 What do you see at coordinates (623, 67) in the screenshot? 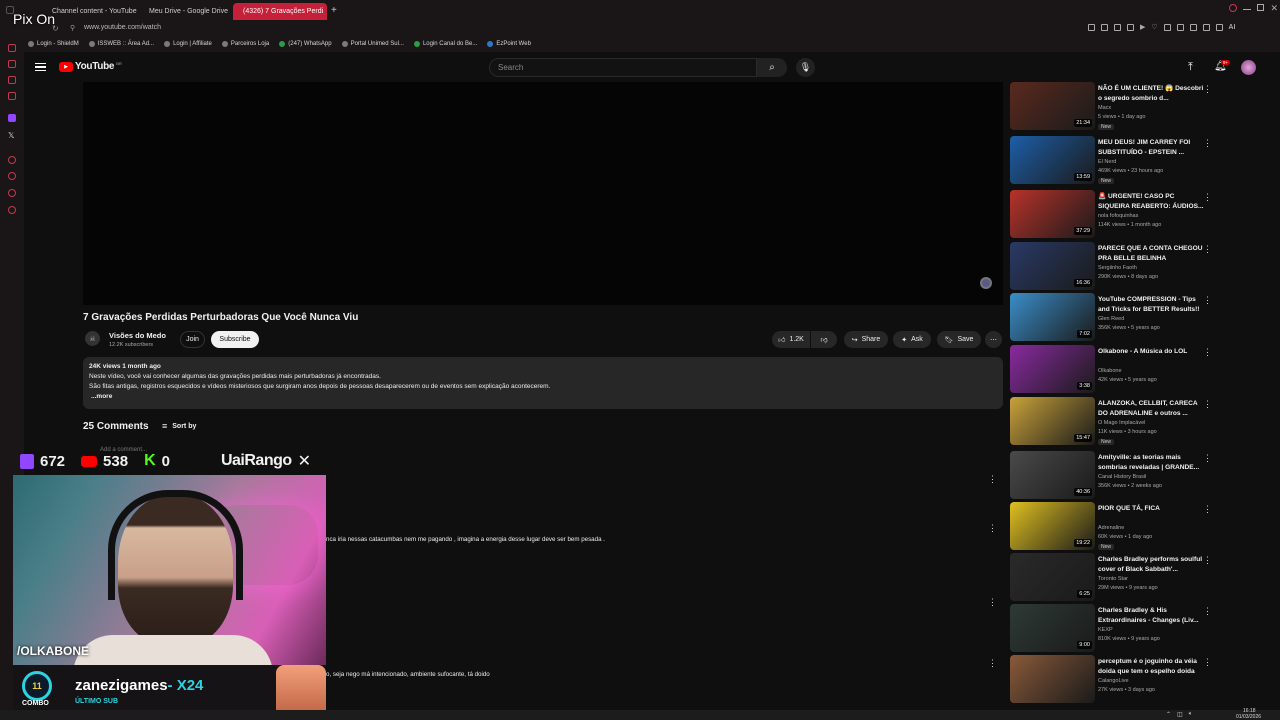
I see `search-input: Search` at bounding box center [623, 67].